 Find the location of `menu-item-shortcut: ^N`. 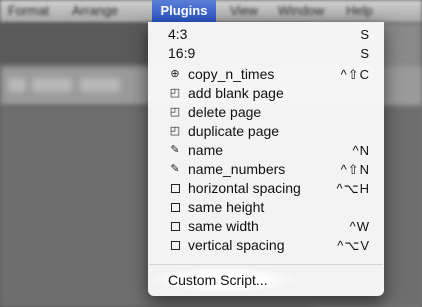

menu-item-shortcut: ^N is located at coordinates (361, 150).